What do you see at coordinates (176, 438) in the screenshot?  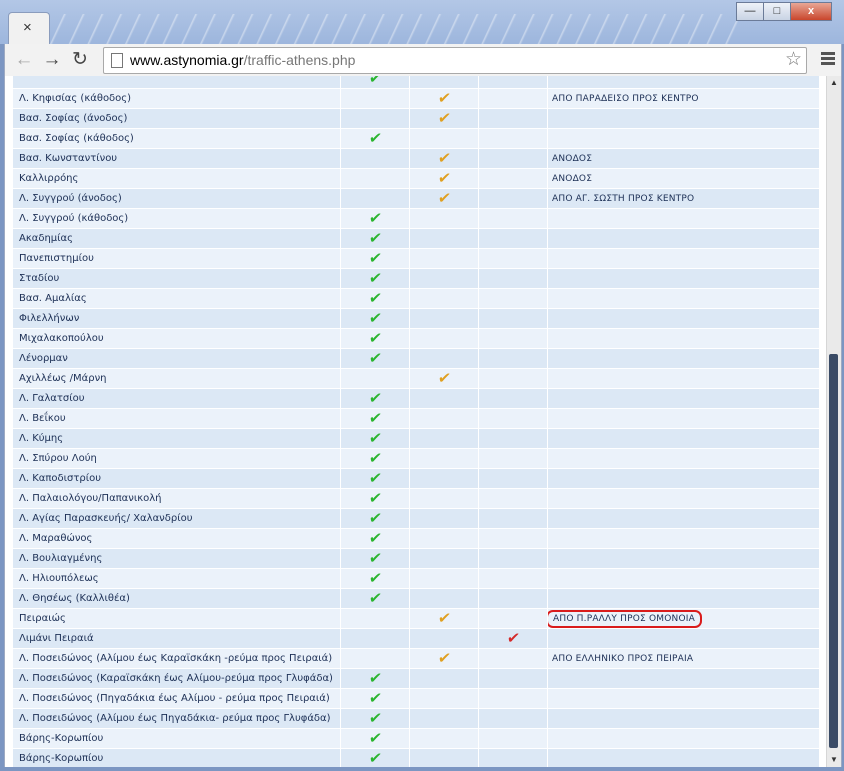 I see `road-name: Λ. Κύμης` at bounding box center [176, 438].